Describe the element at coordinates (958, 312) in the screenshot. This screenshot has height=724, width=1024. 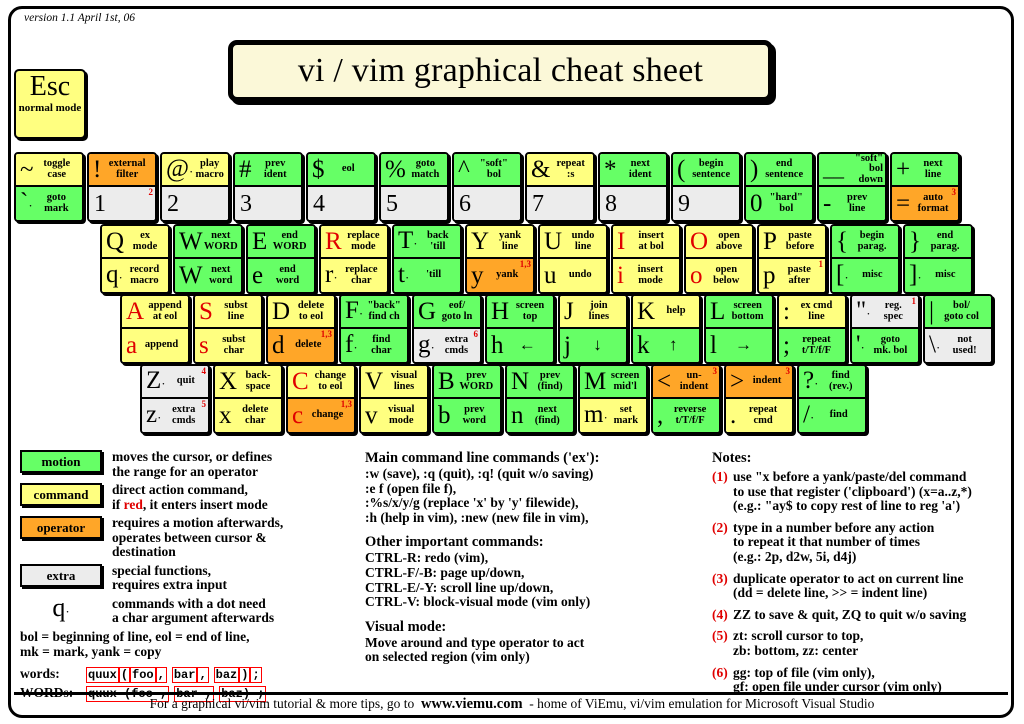
I see `key-backslash-top: | bol/ goto col` at that location.